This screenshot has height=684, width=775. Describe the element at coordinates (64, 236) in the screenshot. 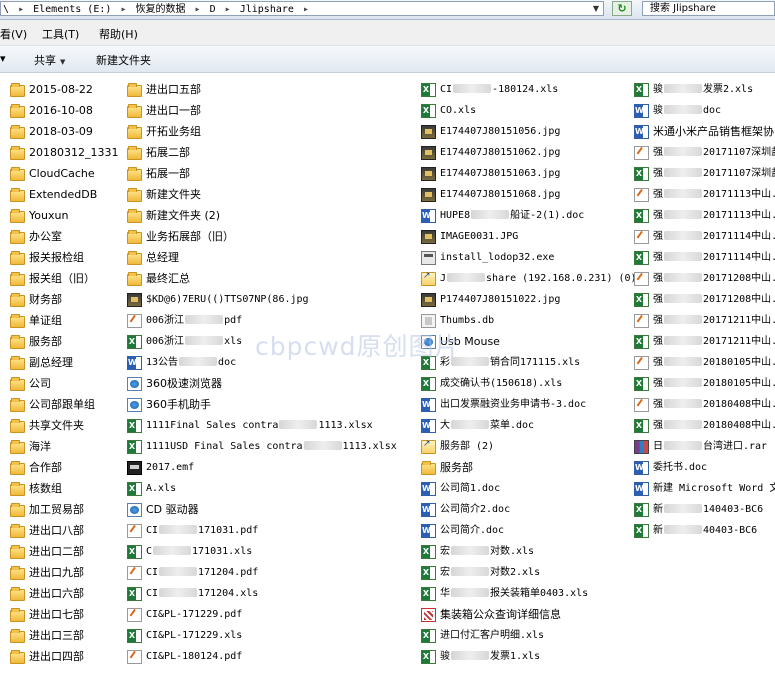

I see `folder-item: 办公室` at that location.